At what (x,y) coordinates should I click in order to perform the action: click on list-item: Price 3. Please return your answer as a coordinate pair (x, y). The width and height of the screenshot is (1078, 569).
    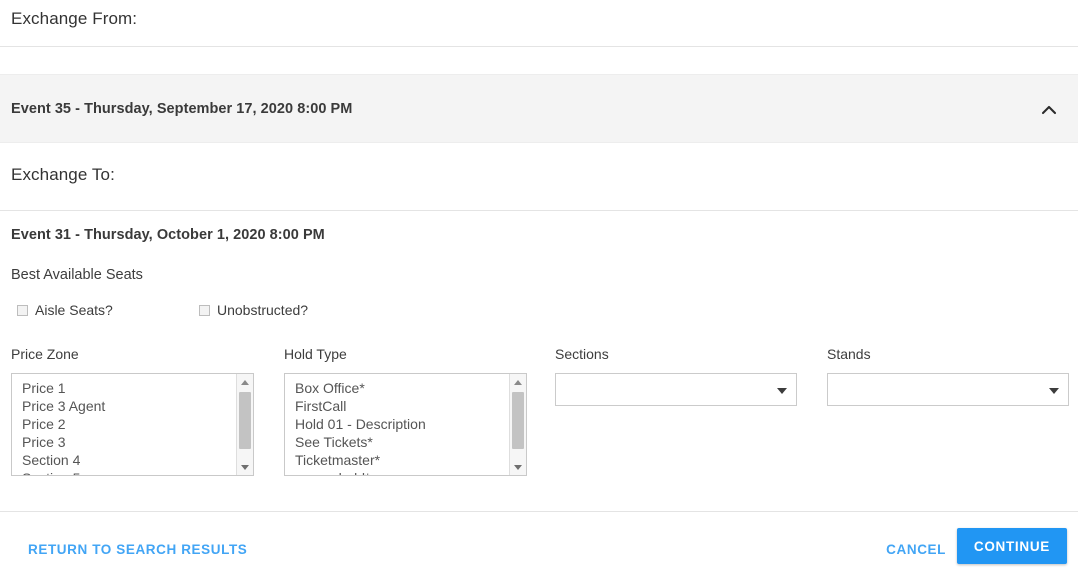
    Looking at the image, I should click on (123, 442).